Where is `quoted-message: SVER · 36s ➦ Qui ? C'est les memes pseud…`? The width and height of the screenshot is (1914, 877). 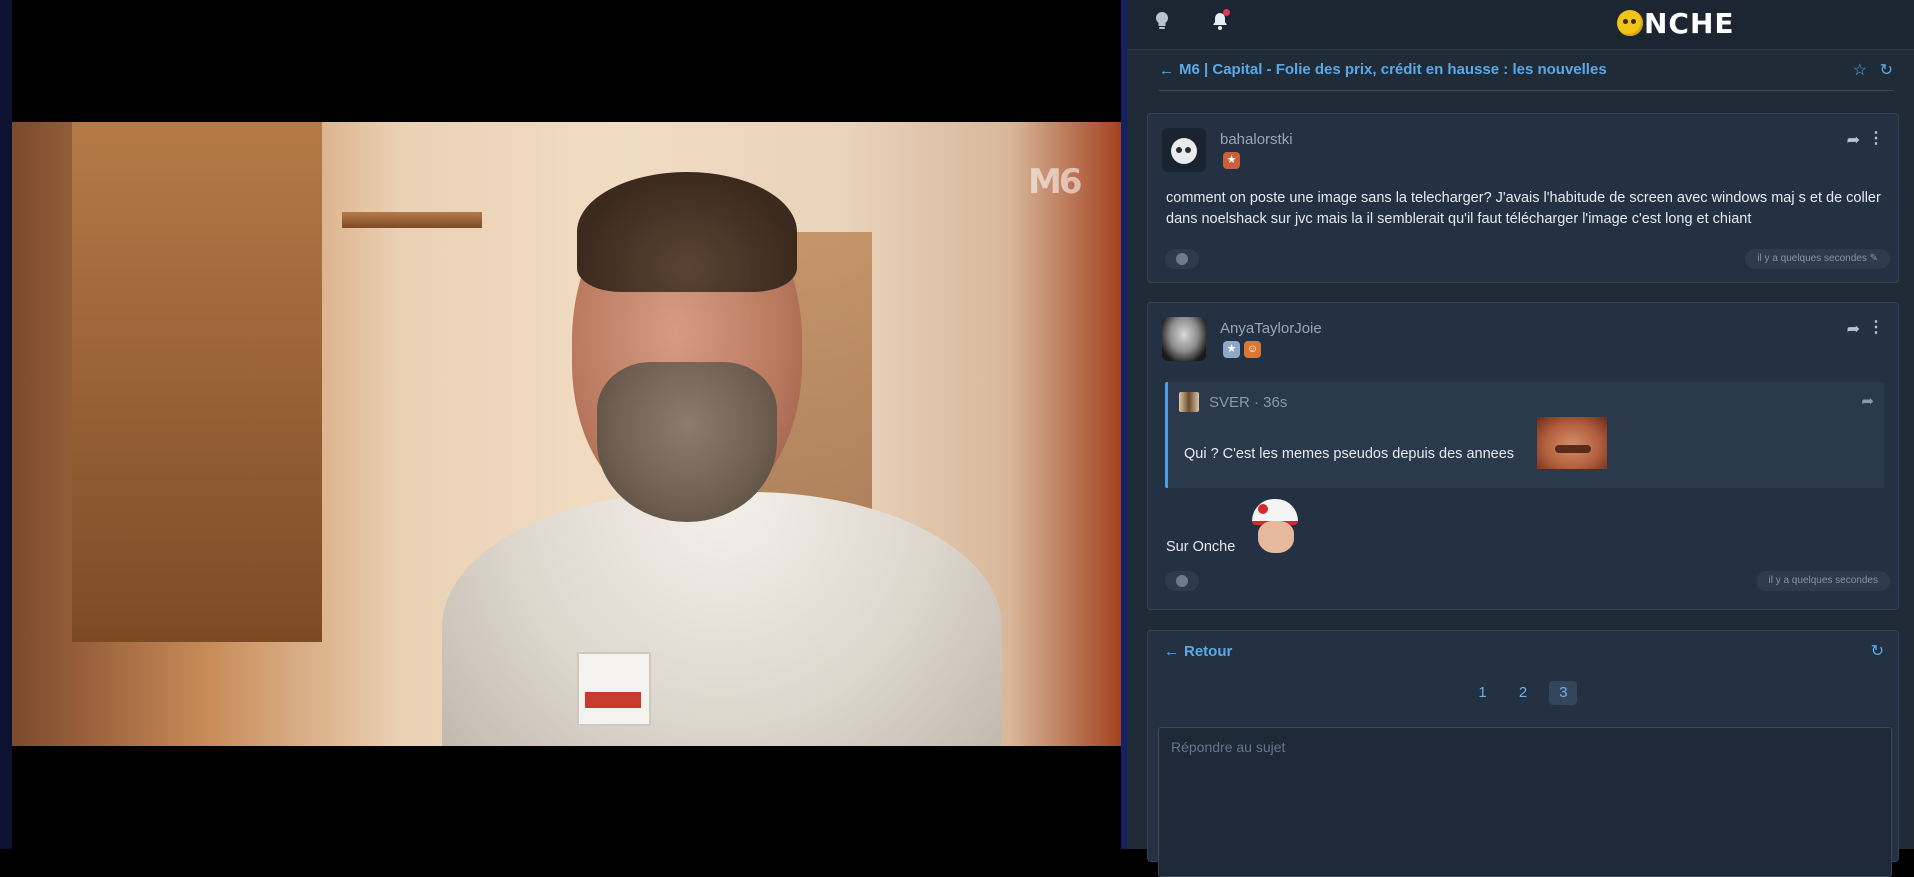 quoted-message: SVER · 36s ➦ Qui ? C'est les memes pseud… is located at coordinates (1524, 435).